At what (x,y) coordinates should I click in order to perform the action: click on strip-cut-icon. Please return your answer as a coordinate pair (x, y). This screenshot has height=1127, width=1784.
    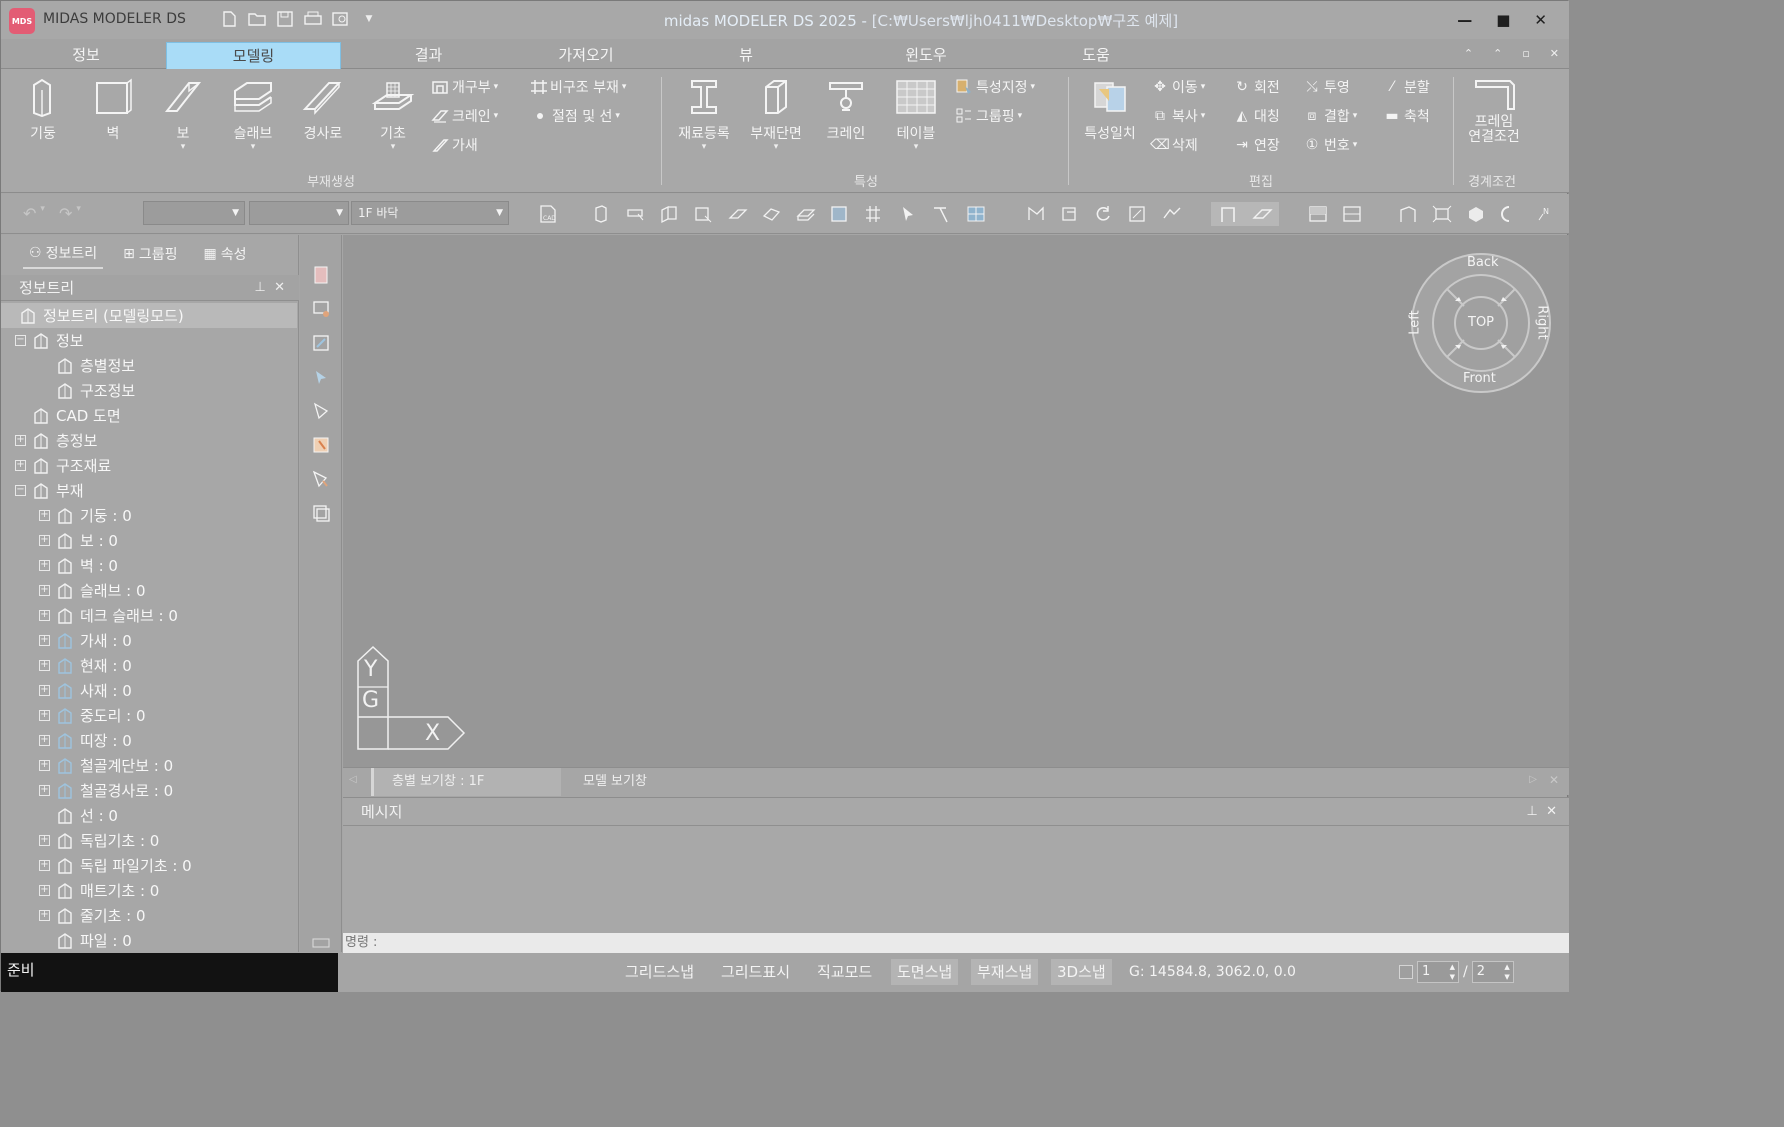
    Looking at the image, I should click on (321, 479).